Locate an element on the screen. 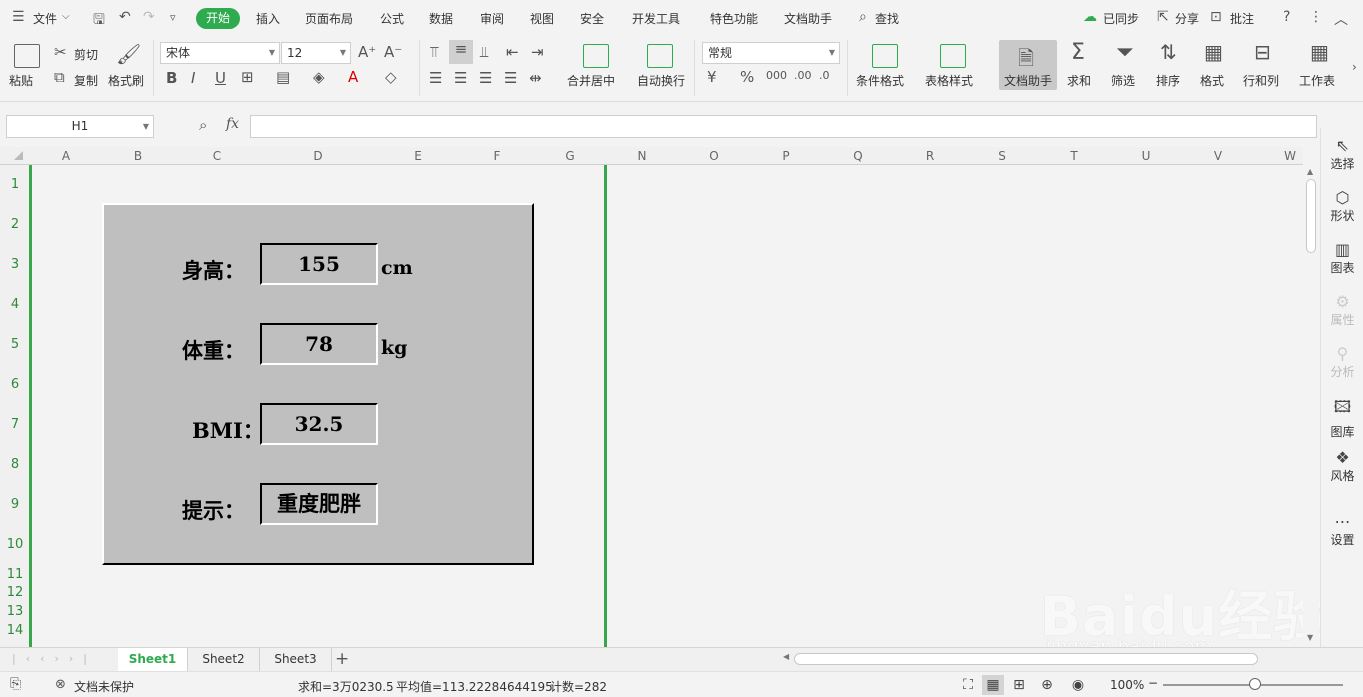 The image size is (1363, 697). merge-center-icon is located at coordinates (596, 56).